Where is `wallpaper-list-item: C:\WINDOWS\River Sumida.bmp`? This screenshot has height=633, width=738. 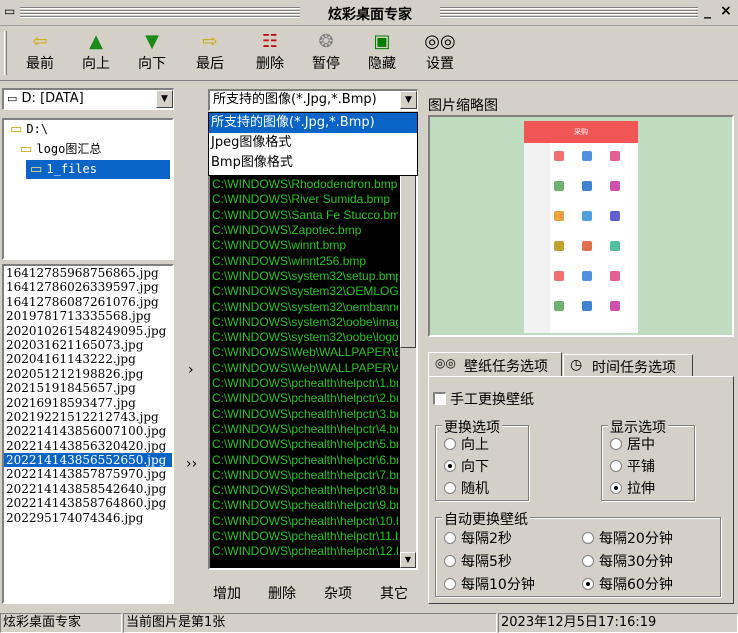 wallpaper-list-item: C:\WINDOWS\River Sumida.bmp is located at coordinates (305, 199).